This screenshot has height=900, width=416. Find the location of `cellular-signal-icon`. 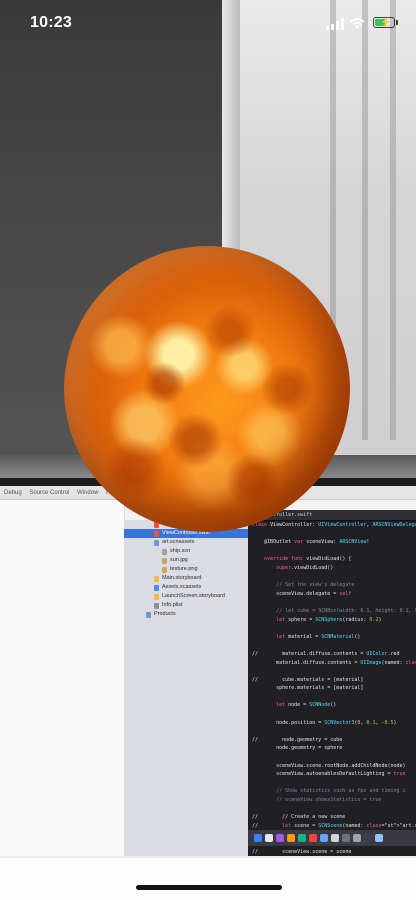

cellular-signal-icon is located at coordinates (335, 24).